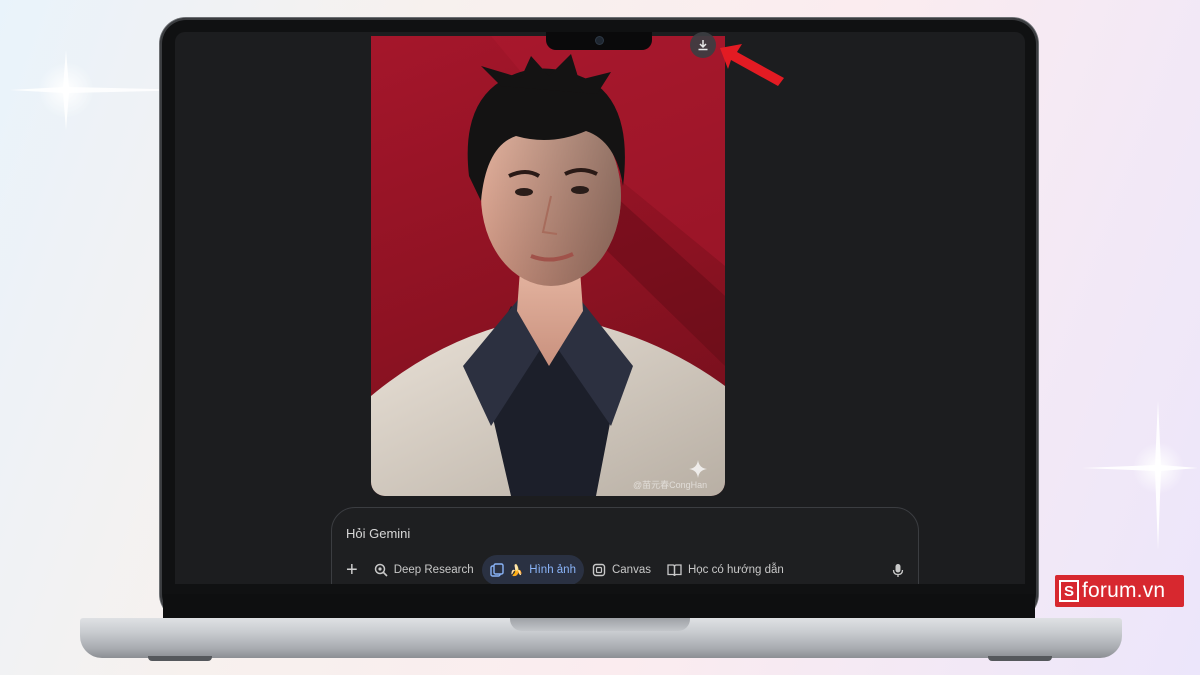 The width and height of the screenshot is (1200, 675). I want to click on camera-notch, so click(599, 41).